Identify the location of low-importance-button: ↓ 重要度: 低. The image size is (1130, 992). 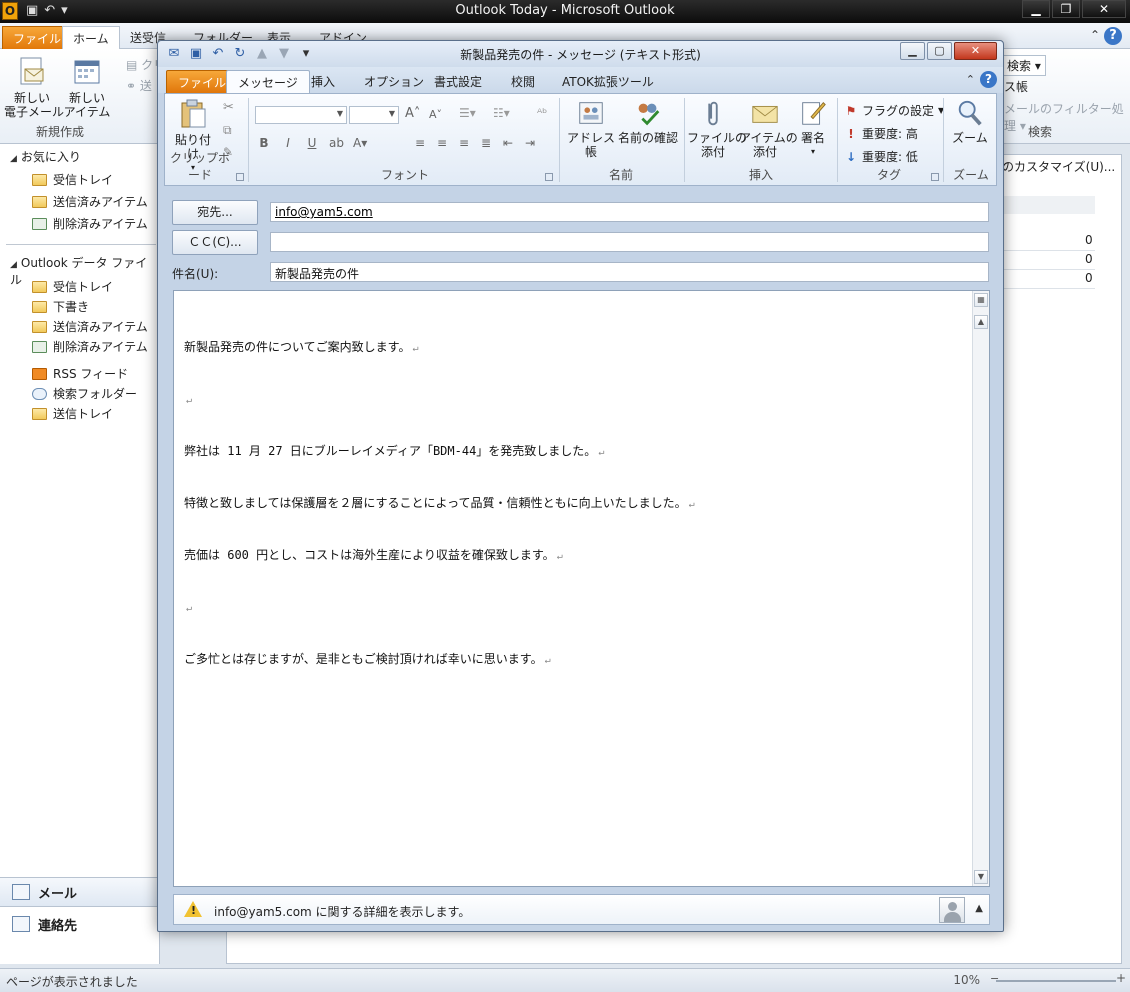
(881, 156).